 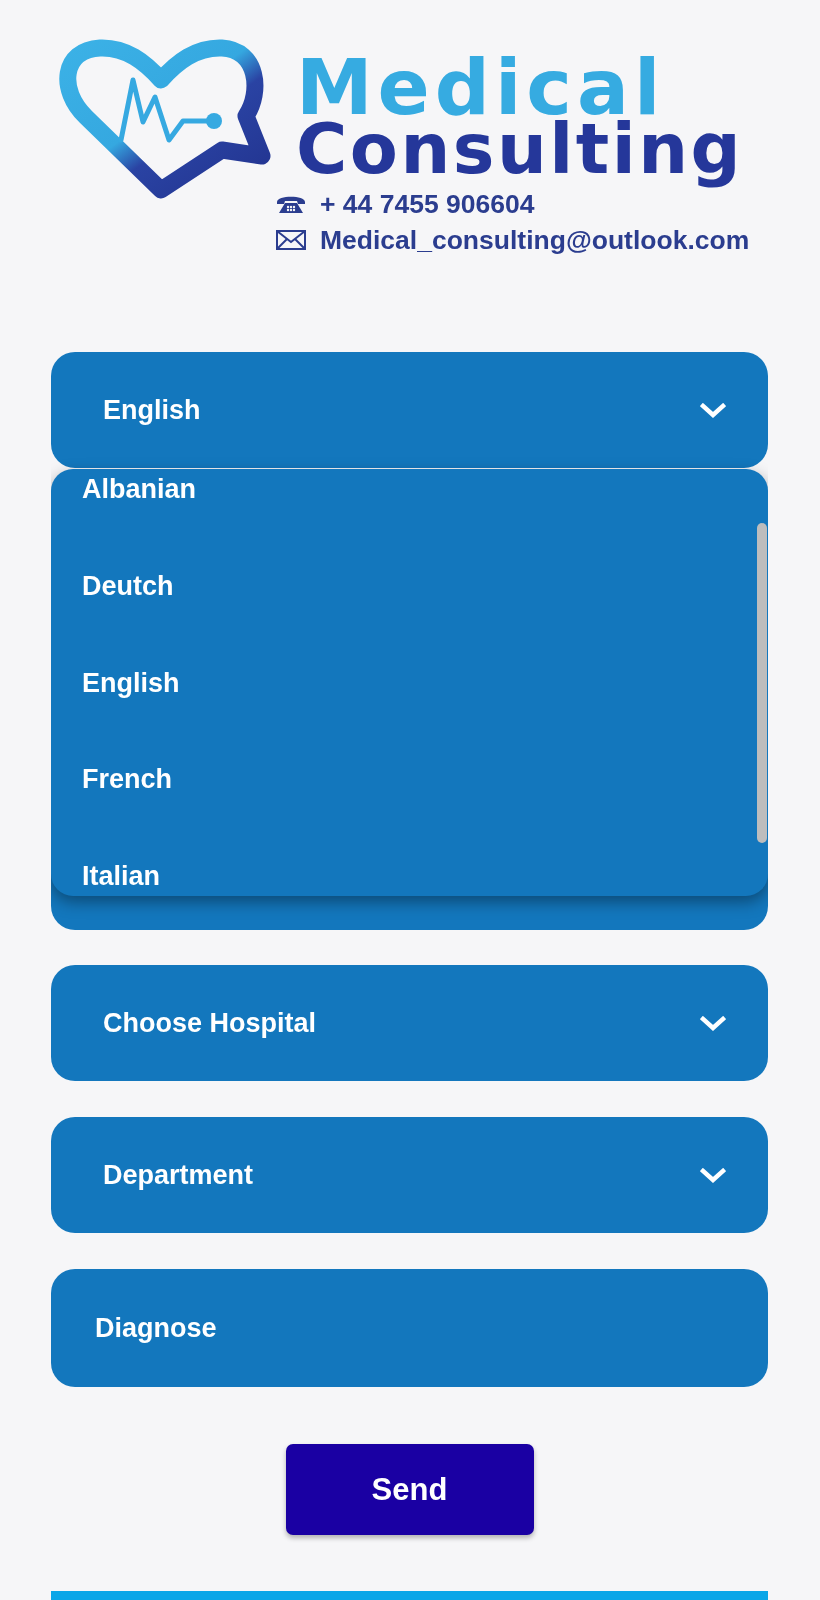 I want to click on menu-option: Deutch, so click(x=128, y=585).